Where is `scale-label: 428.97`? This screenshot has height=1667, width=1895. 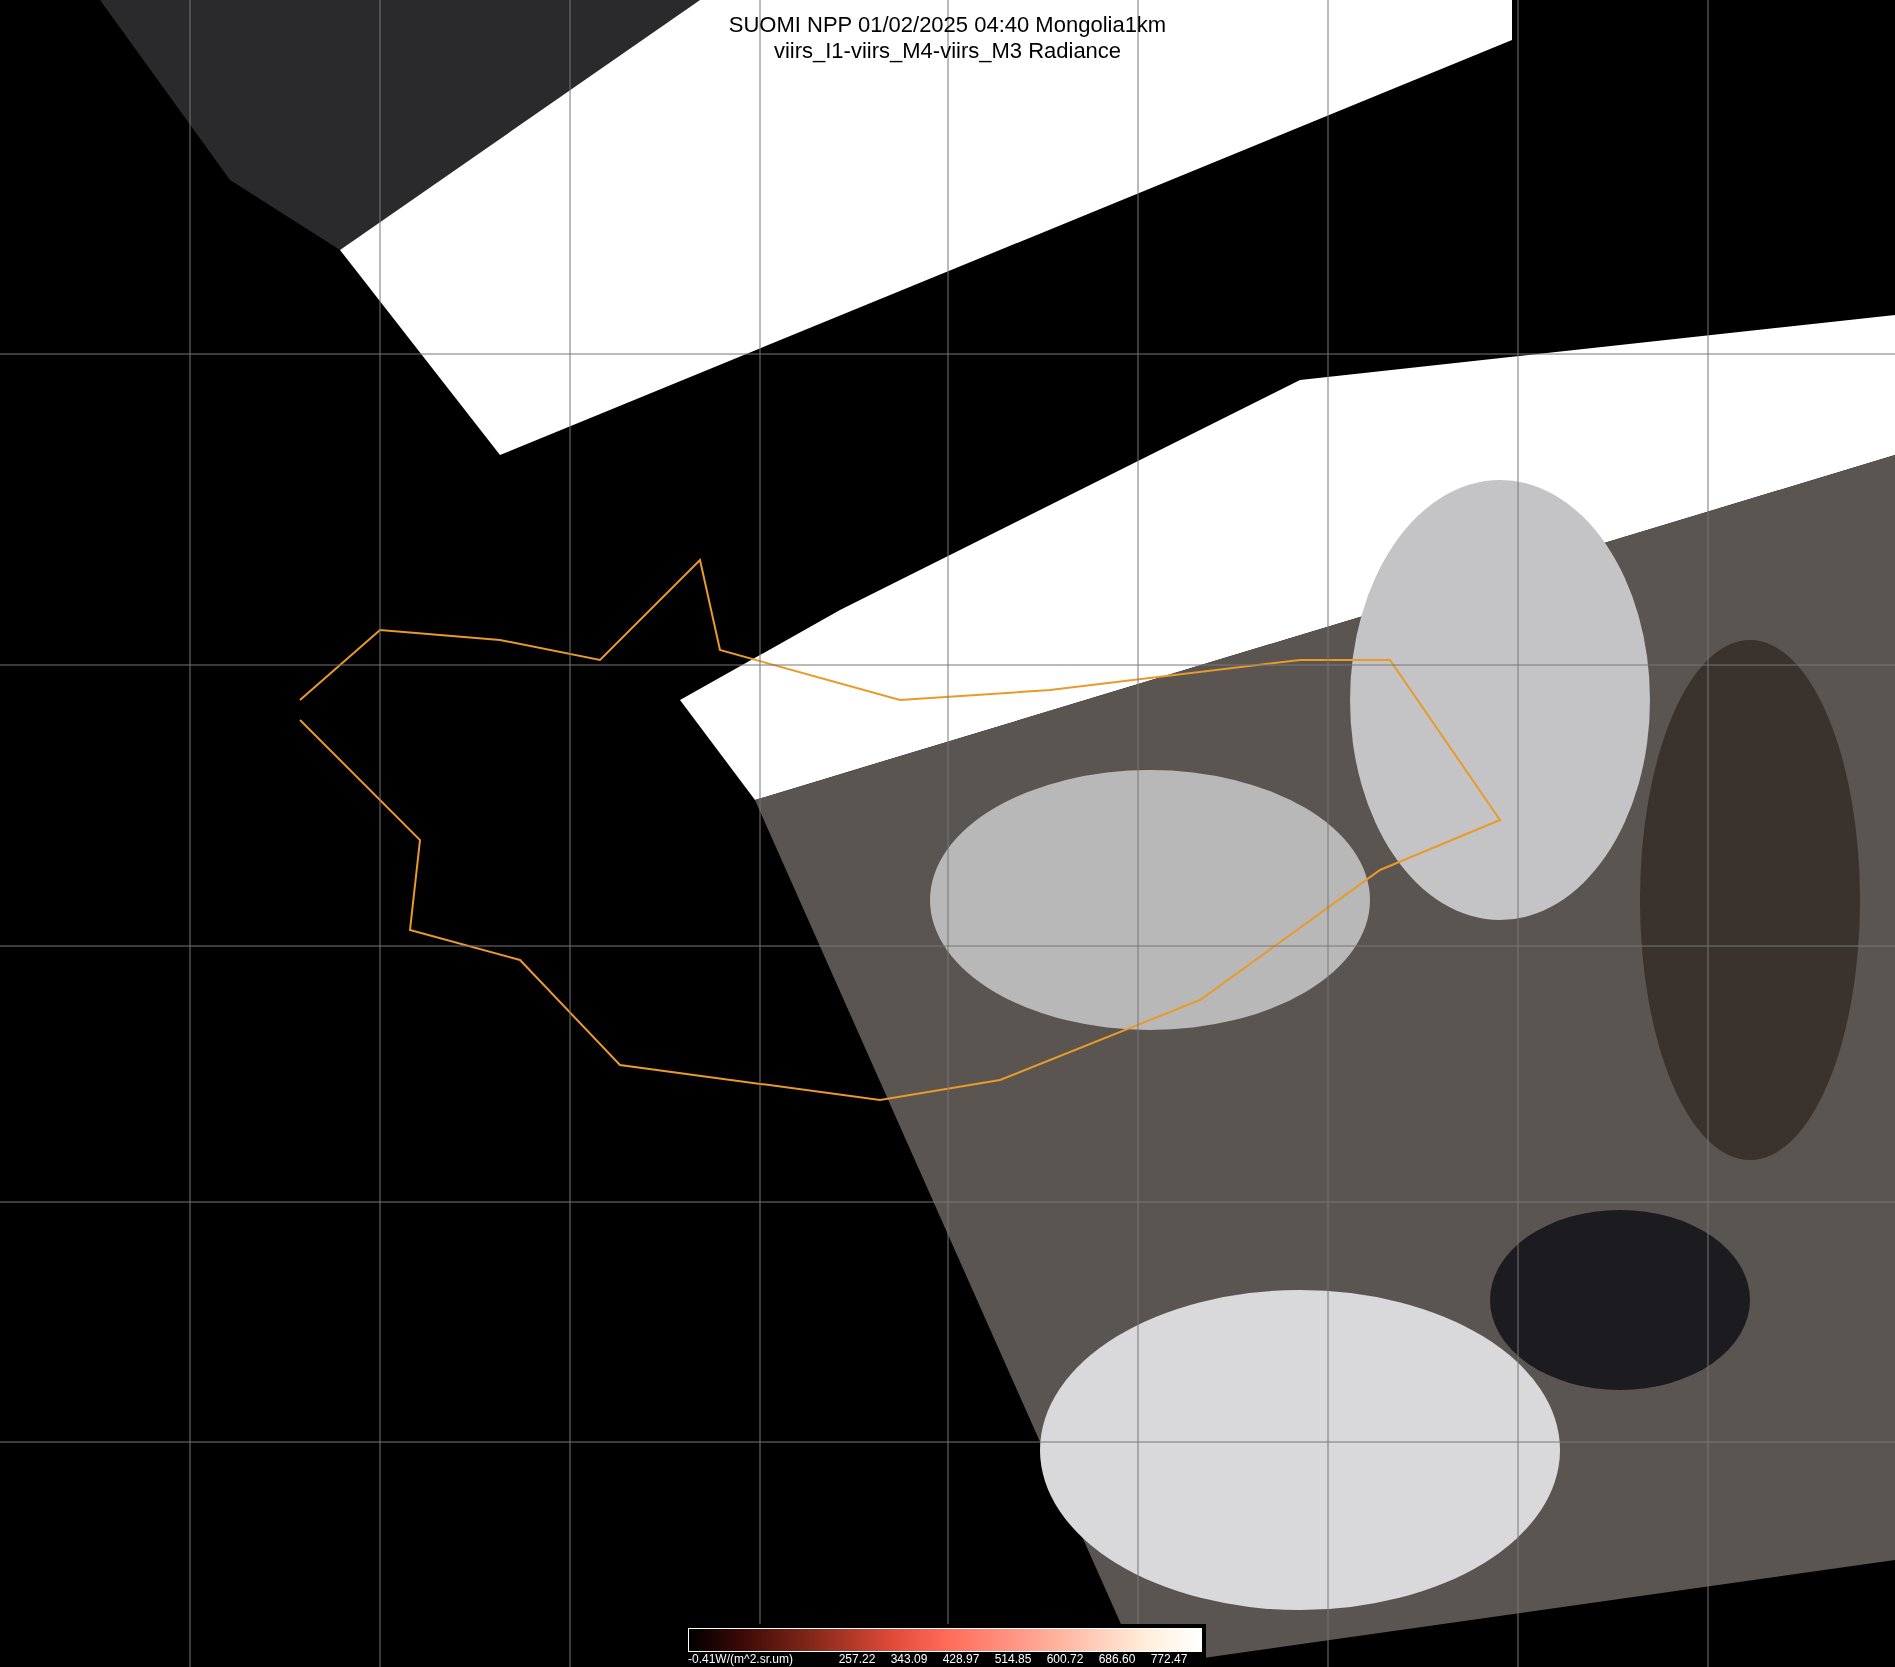
scale-label: 428.97 is located at coordinates (961, 1659).